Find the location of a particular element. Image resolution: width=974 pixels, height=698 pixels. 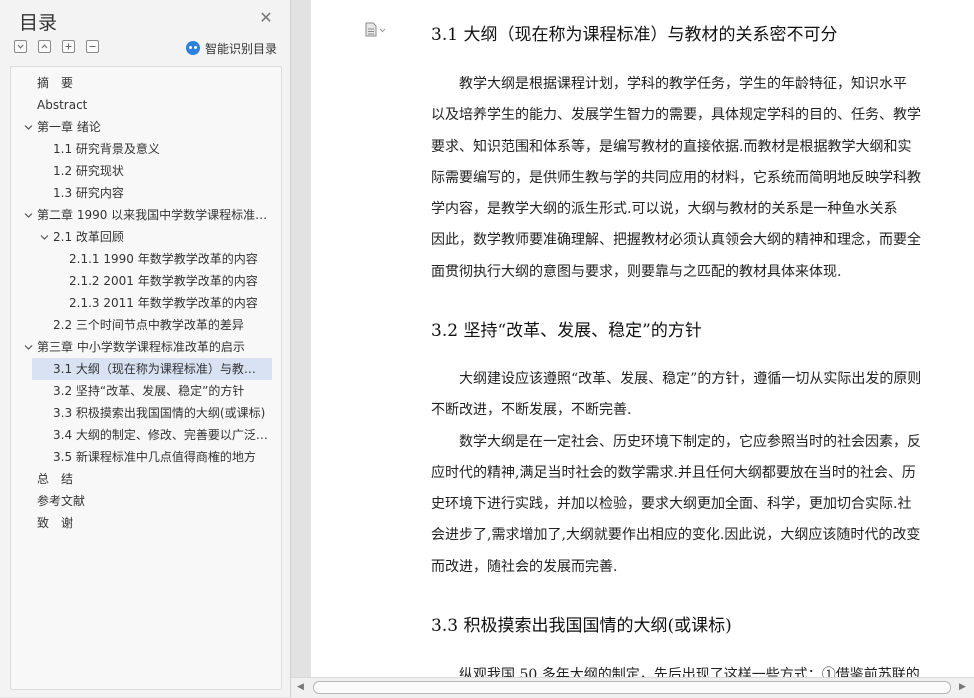

text-line: 应时代的精神,满足当时社会的数学需求.并且任何大纲都要放在当时的社会、历 is located at coordinates (673, 472).